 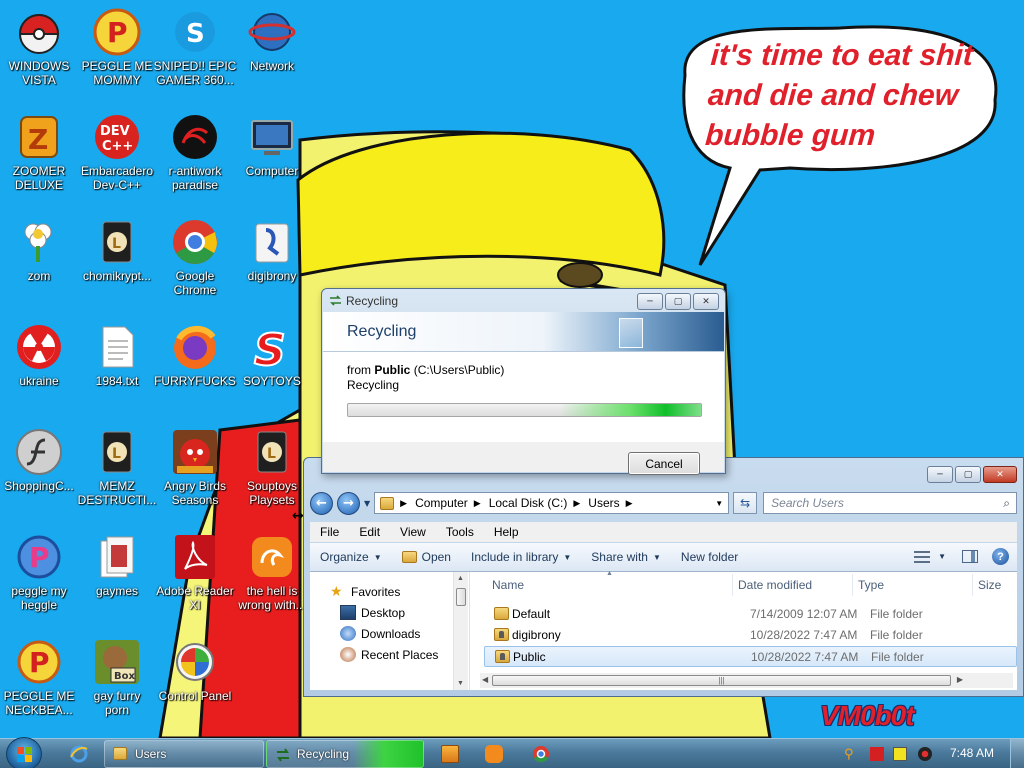 What do you see at coordinates (460, 631) in the screenshot?
I see `navigation-scrollbar: ▲ ▼` at bounding box center [460, 631].